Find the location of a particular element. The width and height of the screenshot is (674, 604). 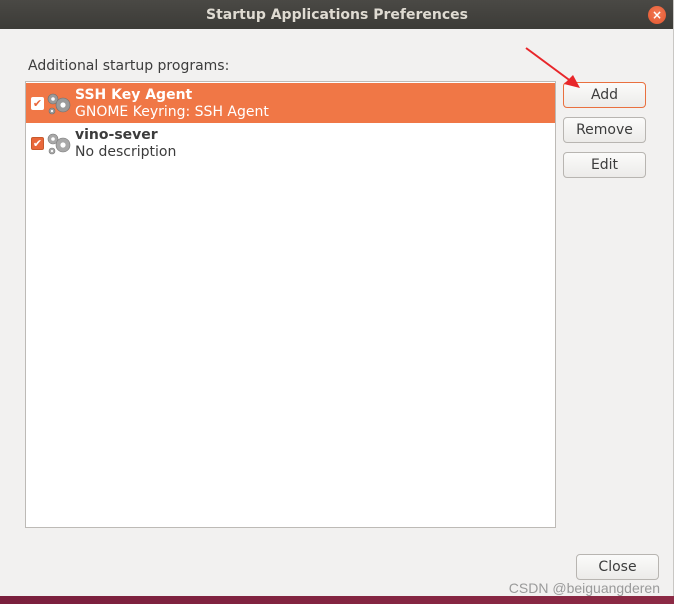

list-item: ✔ SSH Key Agent GNOME Keyring: SSH Agent is located at coordinates (290, 103).